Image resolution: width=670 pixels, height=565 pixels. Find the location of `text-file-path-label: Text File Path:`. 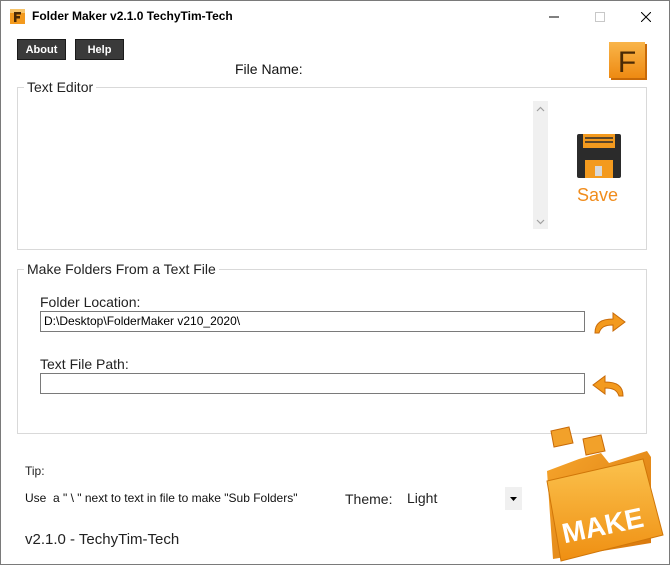

text-file-path-label: Text File Path: is located at coordinates (84, 364).